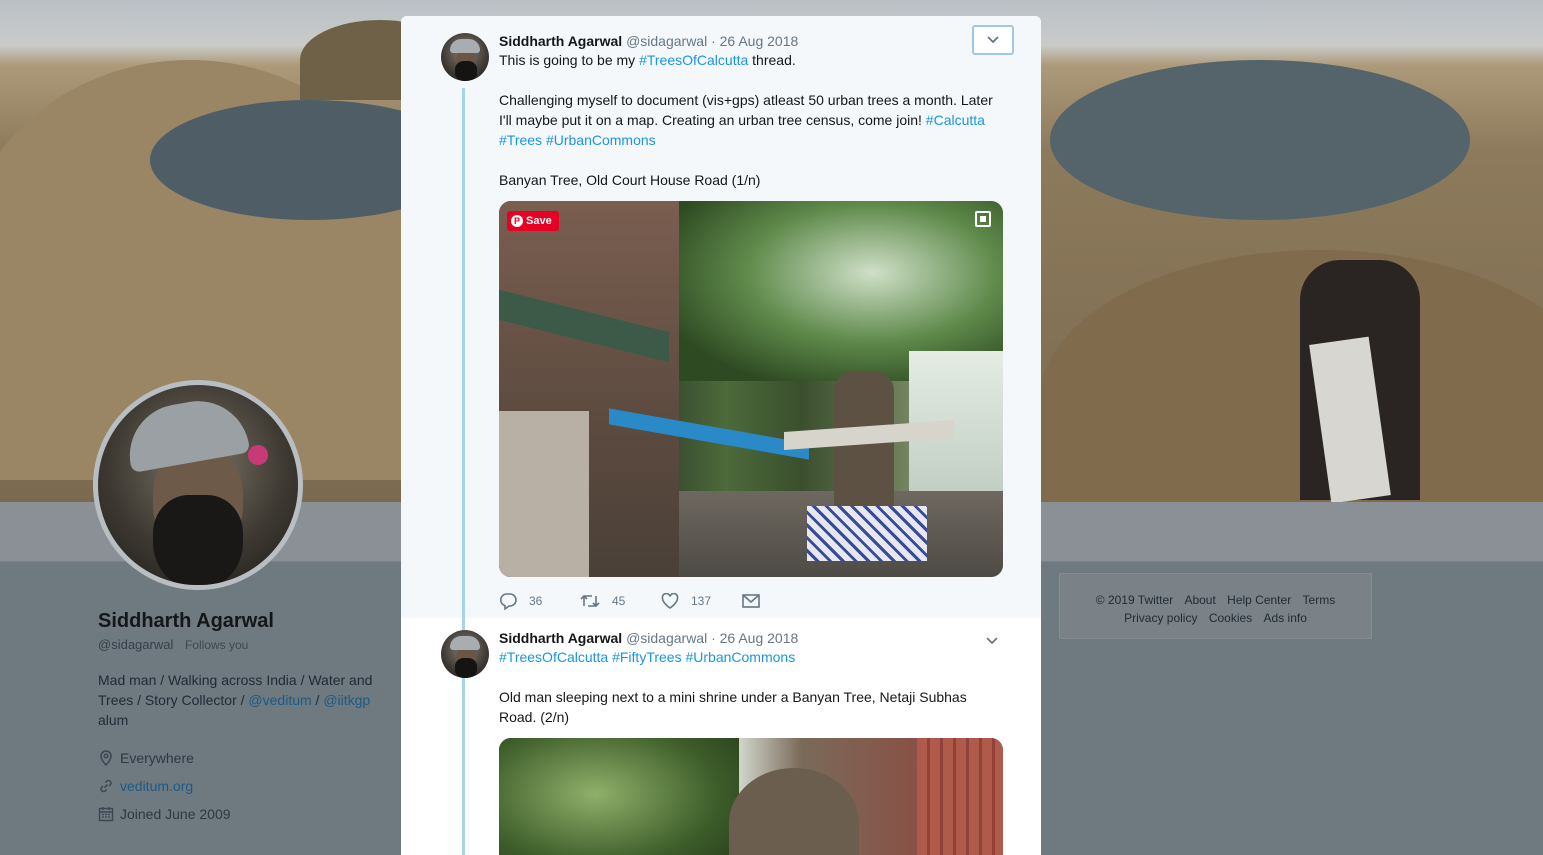 The height and width of the screenshot is (855, 1543). Describe the element at coordinates (157, 758) in the screenshot. I see `location-text: Everywhere` at that location.